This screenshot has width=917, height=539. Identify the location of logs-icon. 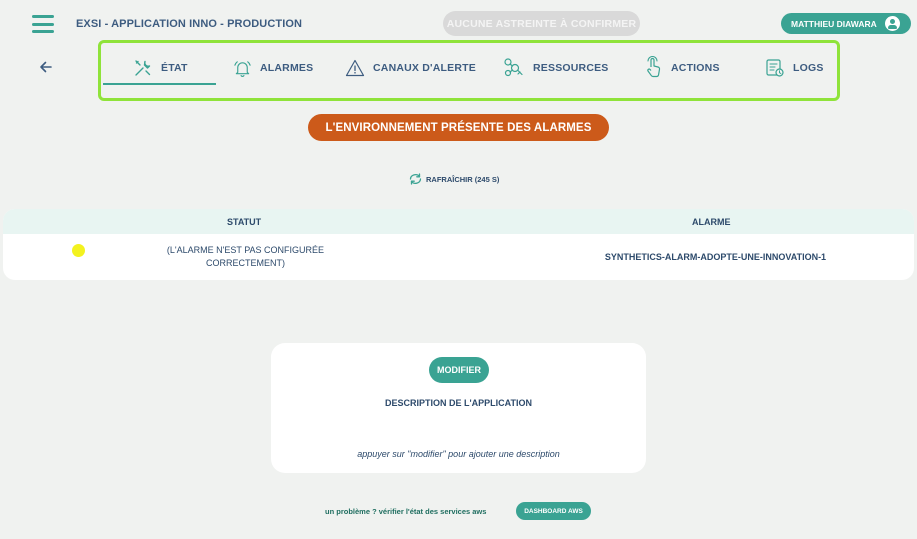
(775, 68).